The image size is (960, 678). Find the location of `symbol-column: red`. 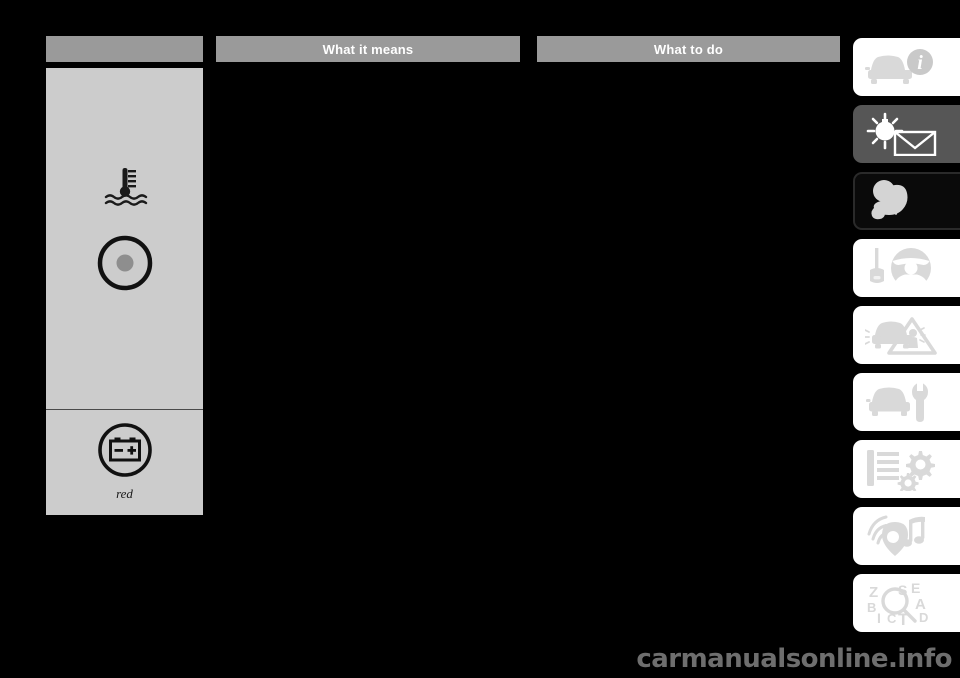

symbol-column: red is located at coordinates (124, 291).